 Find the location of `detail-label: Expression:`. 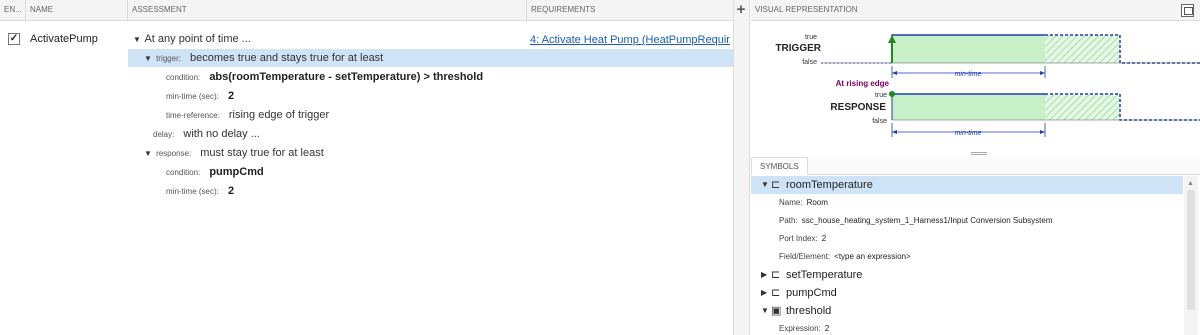

detail-label: Expression: is located at coordinates (800, 328).